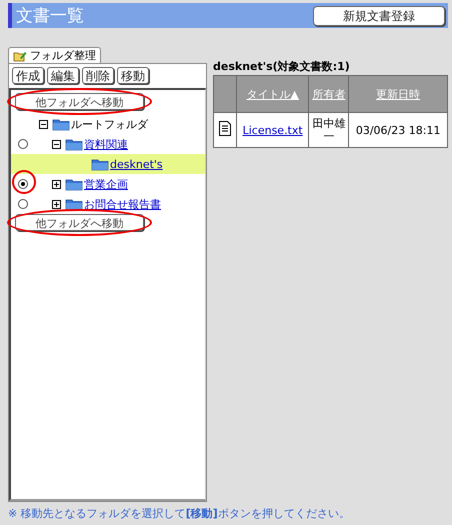 This screenshot has width=452, height=525. Describe the element at coordinates (106, 144) in the screenshot. I see `folder-link: 資料関連` at that location.